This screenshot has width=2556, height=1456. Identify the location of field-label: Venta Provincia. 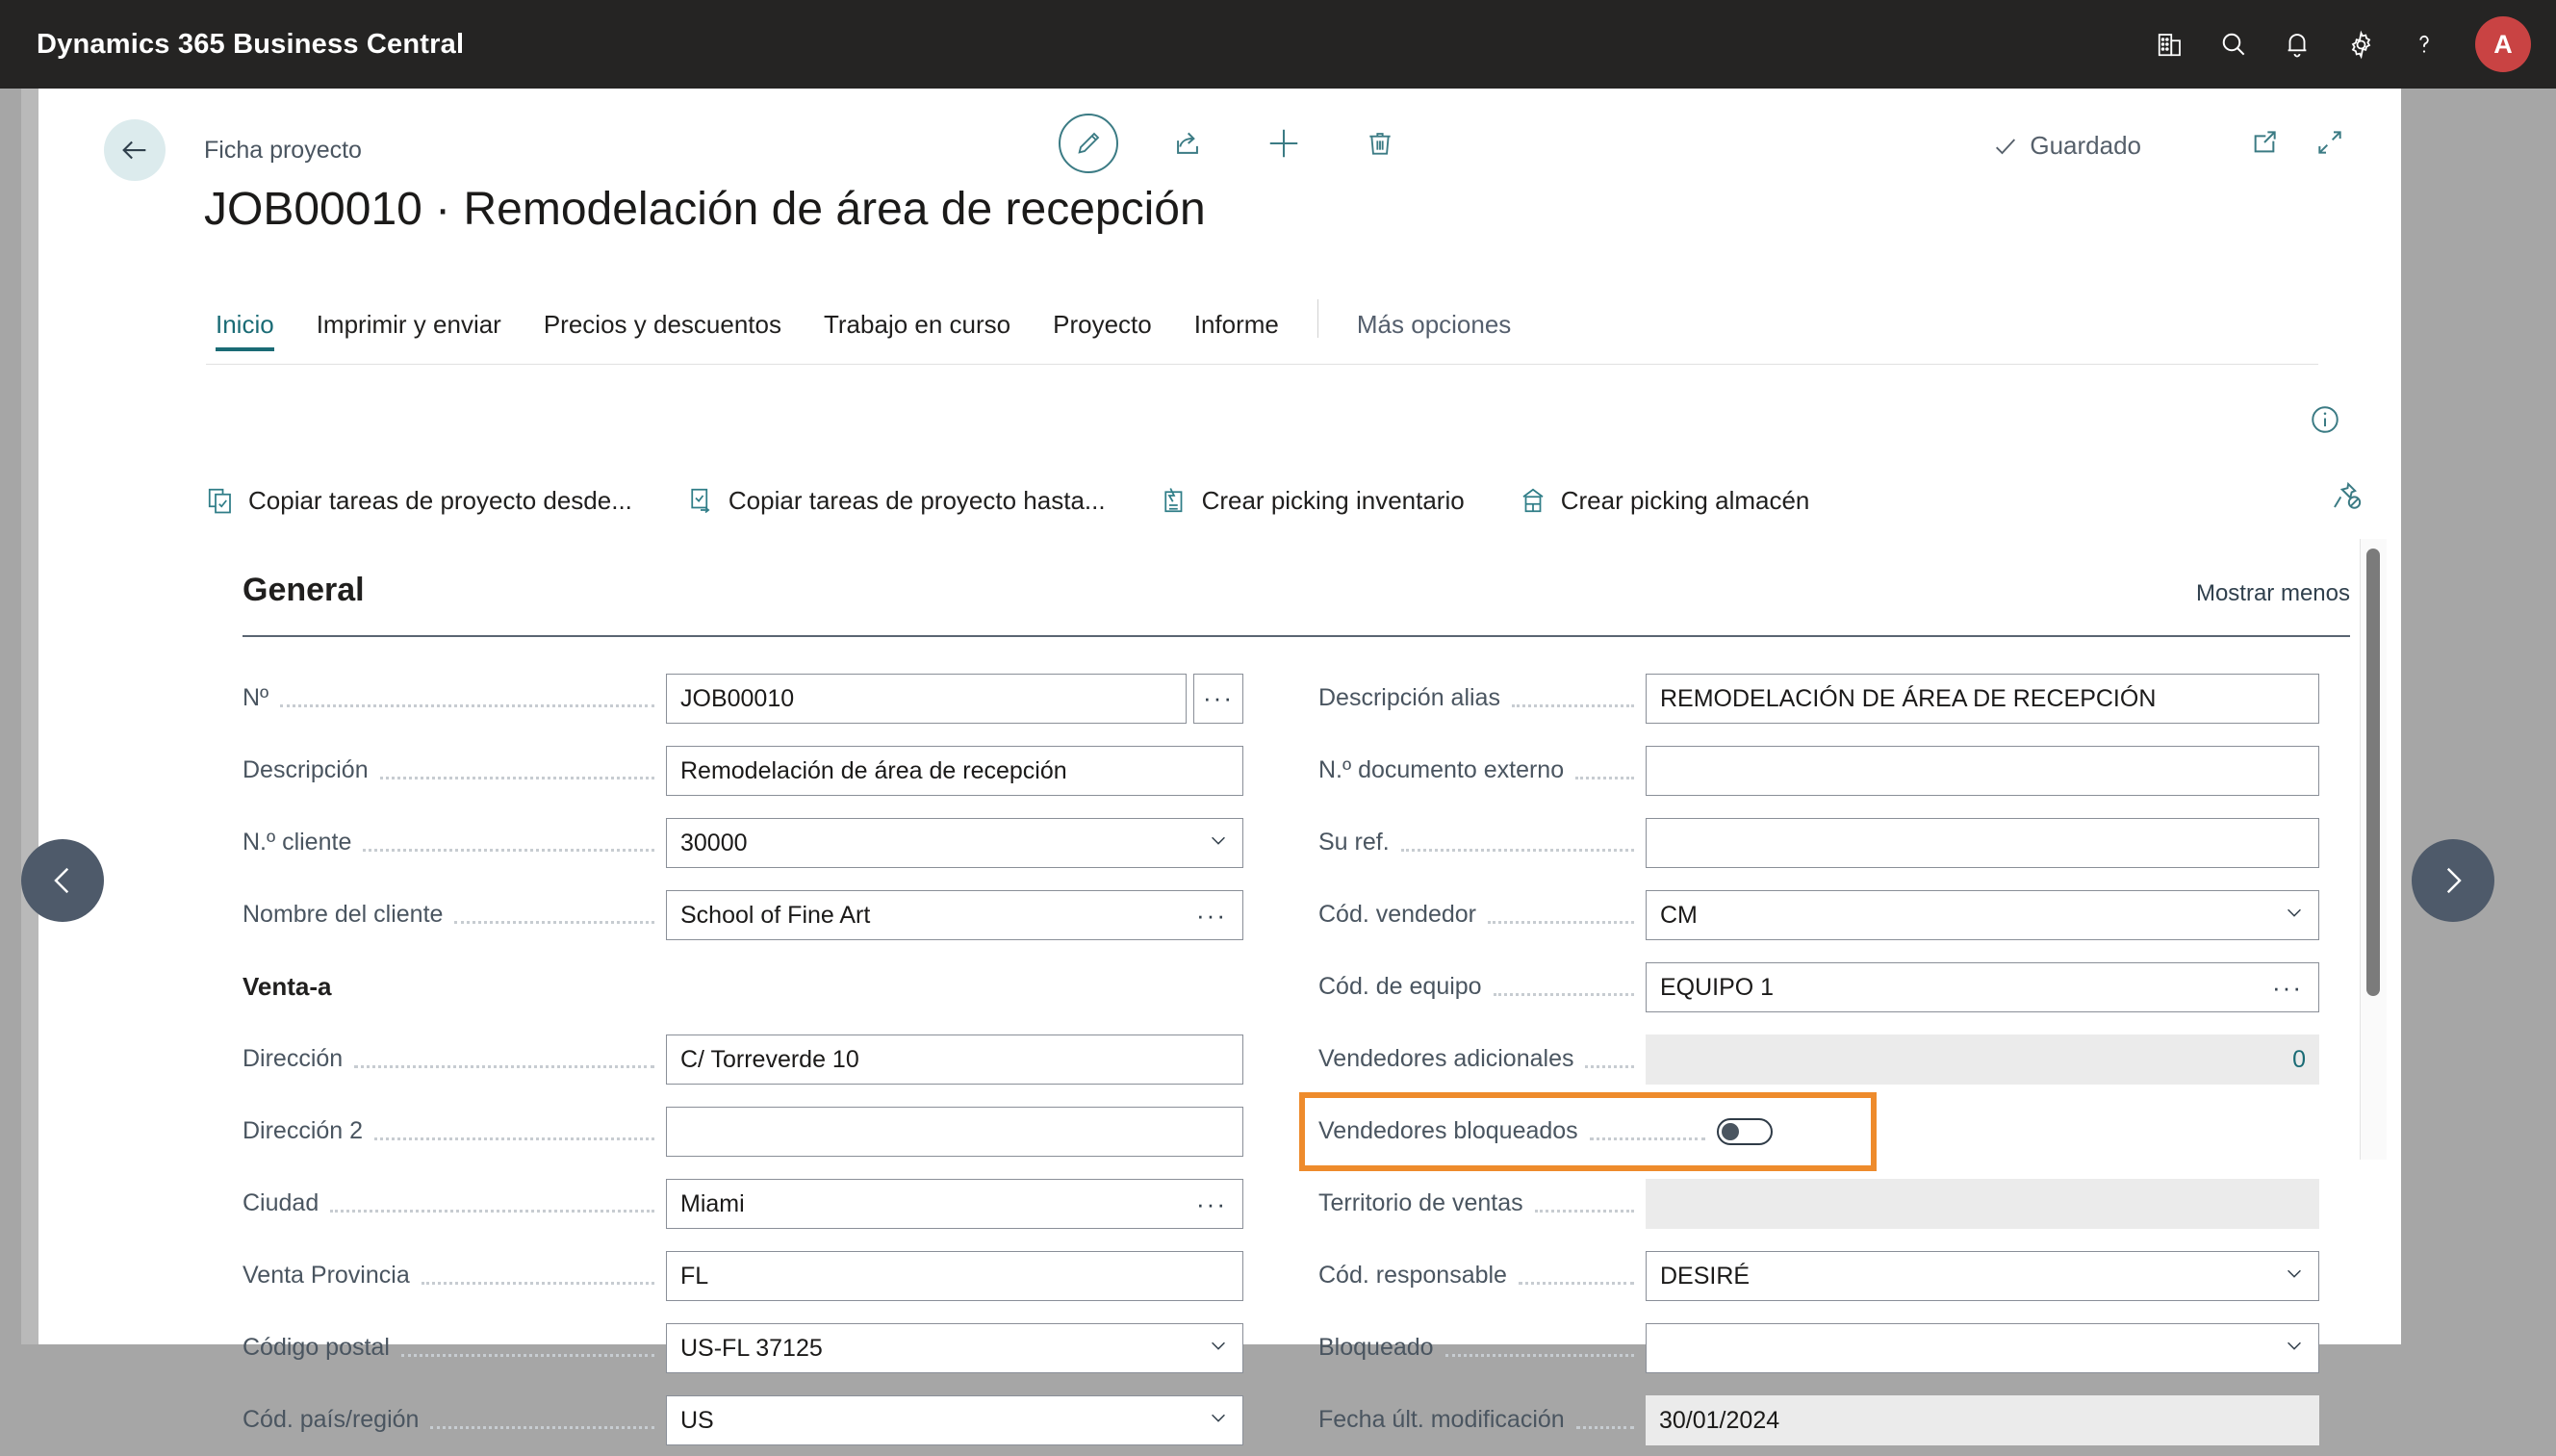
(326, 1275).